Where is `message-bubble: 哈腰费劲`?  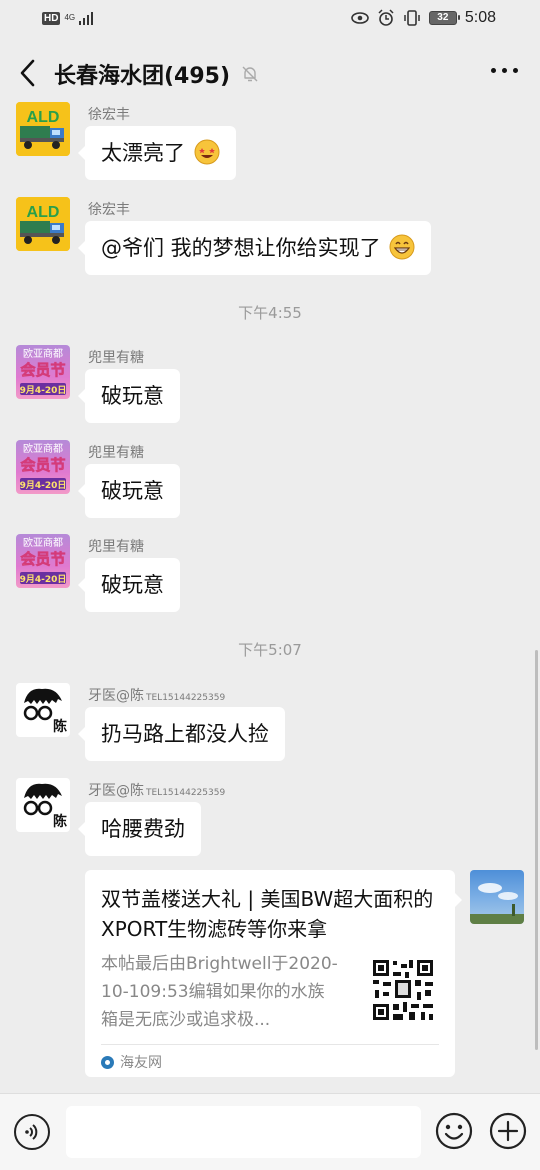 message-bubble: 哈腰费劲 is located at coordinates (139, 829).